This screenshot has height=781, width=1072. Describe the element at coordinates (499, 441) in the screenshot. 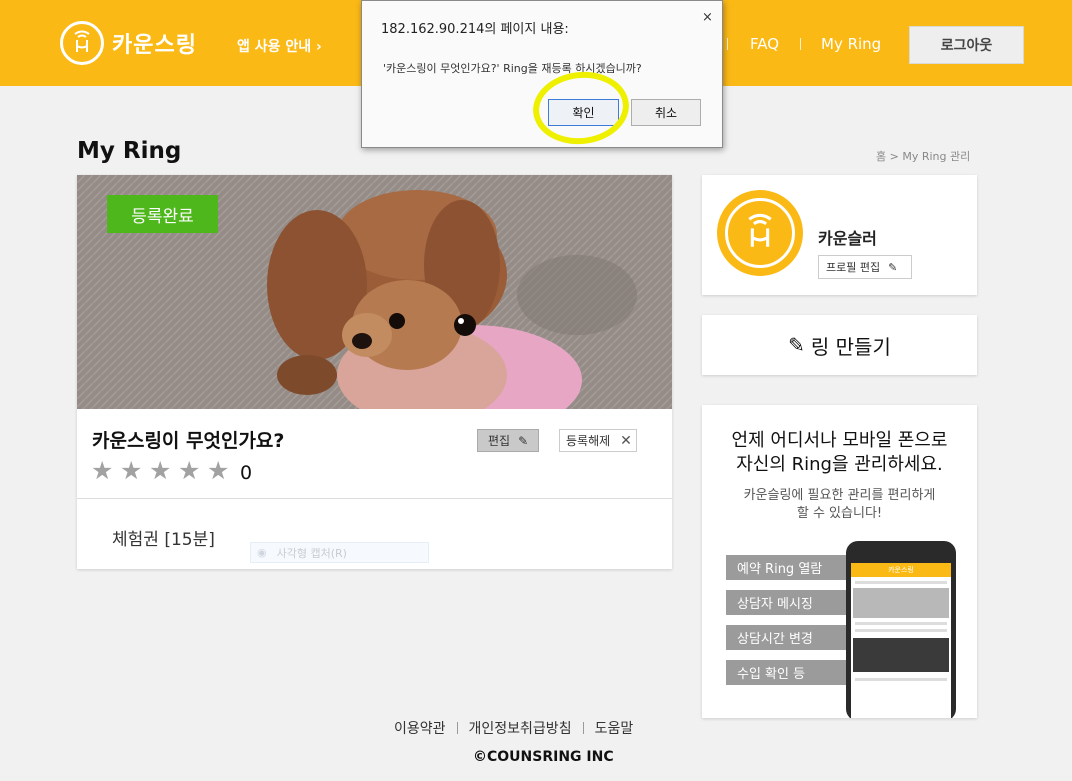

I see `edit-label: 편집` at that location.